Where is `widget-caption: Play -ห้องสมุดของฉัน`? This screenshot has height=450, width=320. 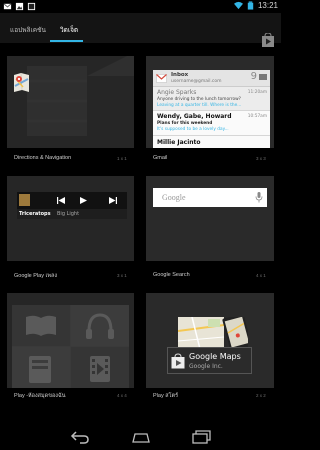 widget-caption: Play -ห้องสมุดของฉัน is located at coordinates (40, 396).